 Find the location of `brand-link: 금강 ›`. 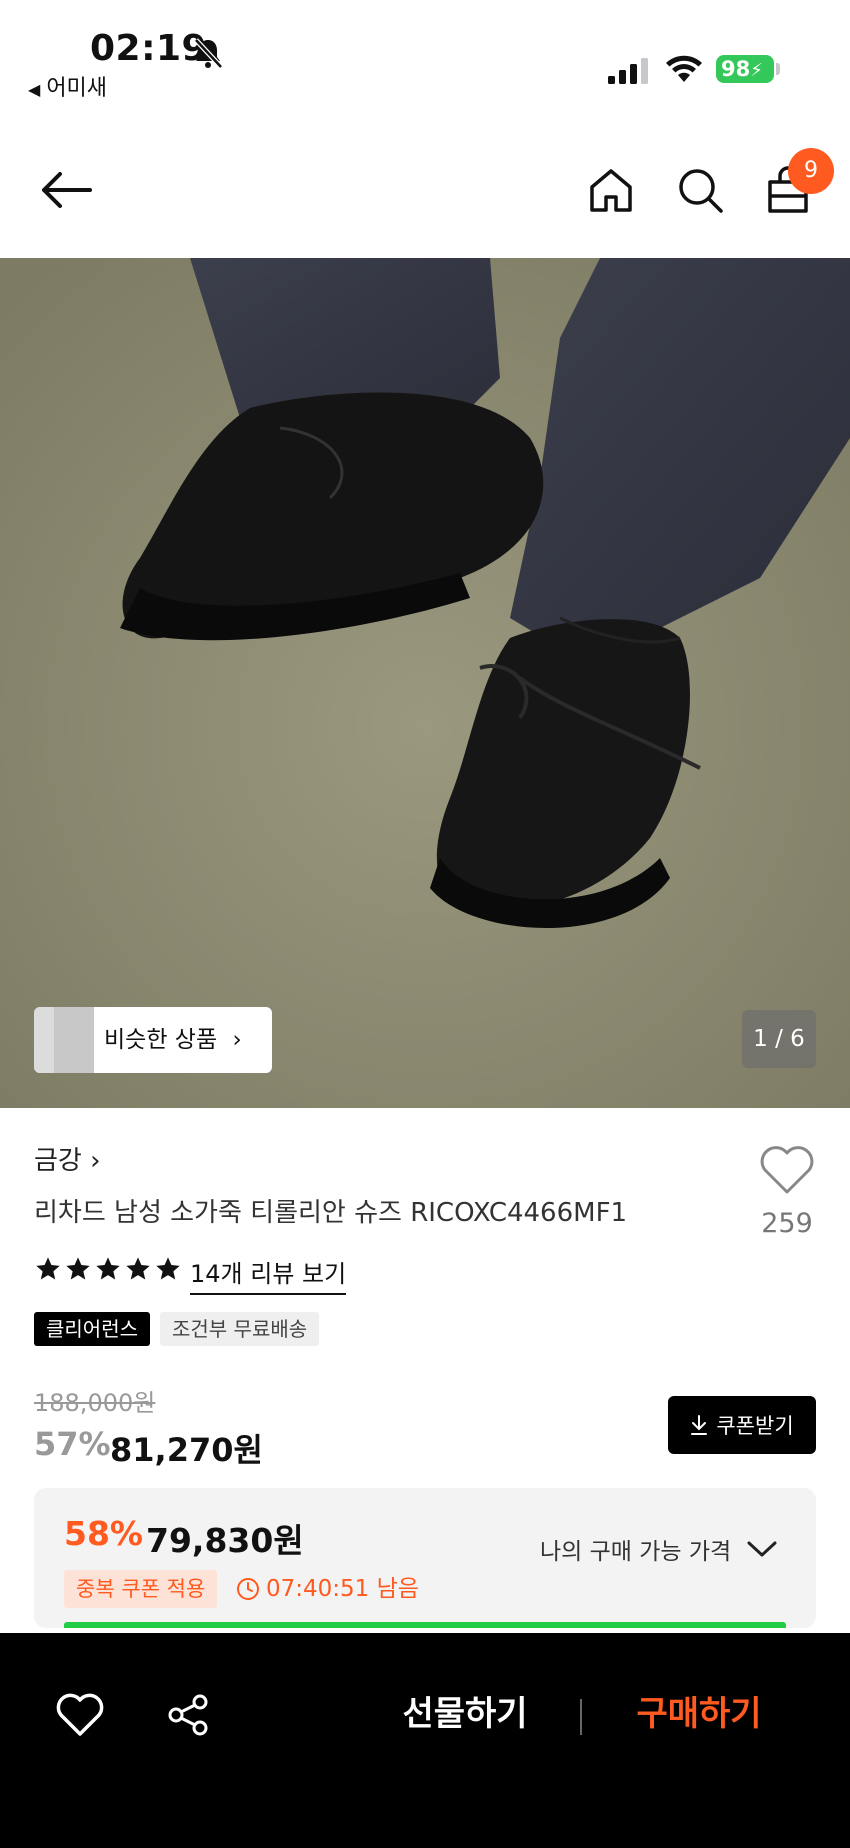

brand-link: 금강 › is located at coordinates (67, 1158).